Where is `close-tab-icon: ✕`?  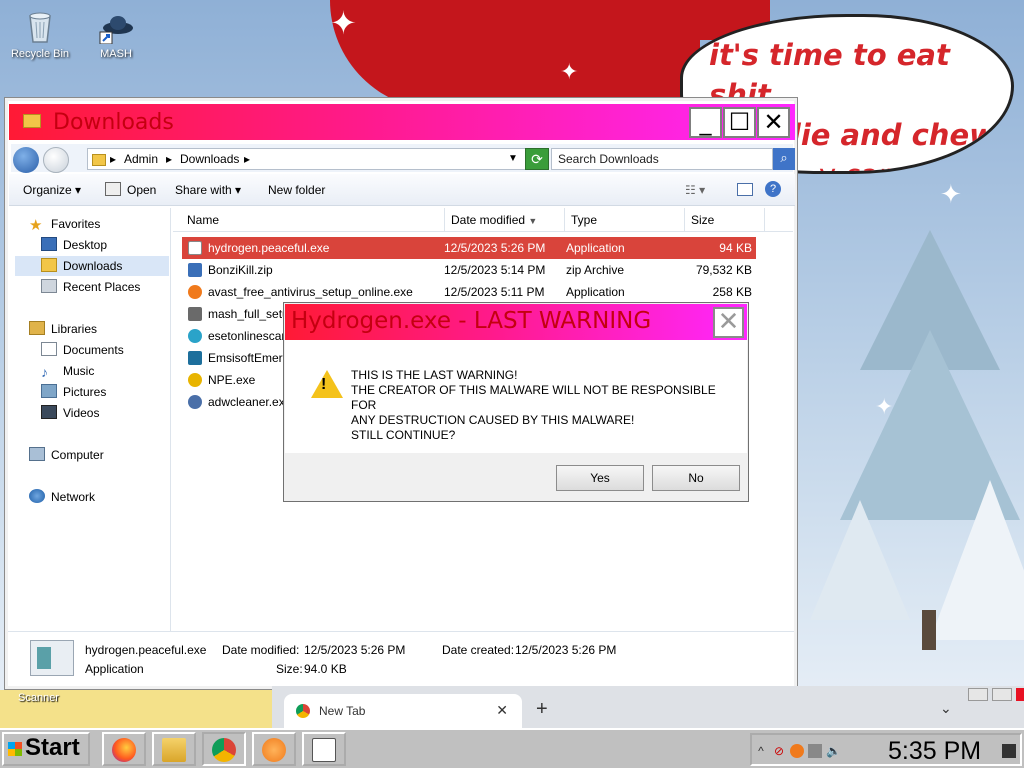
close-tab-icon: ✕ is located at coordinates (502, 710).